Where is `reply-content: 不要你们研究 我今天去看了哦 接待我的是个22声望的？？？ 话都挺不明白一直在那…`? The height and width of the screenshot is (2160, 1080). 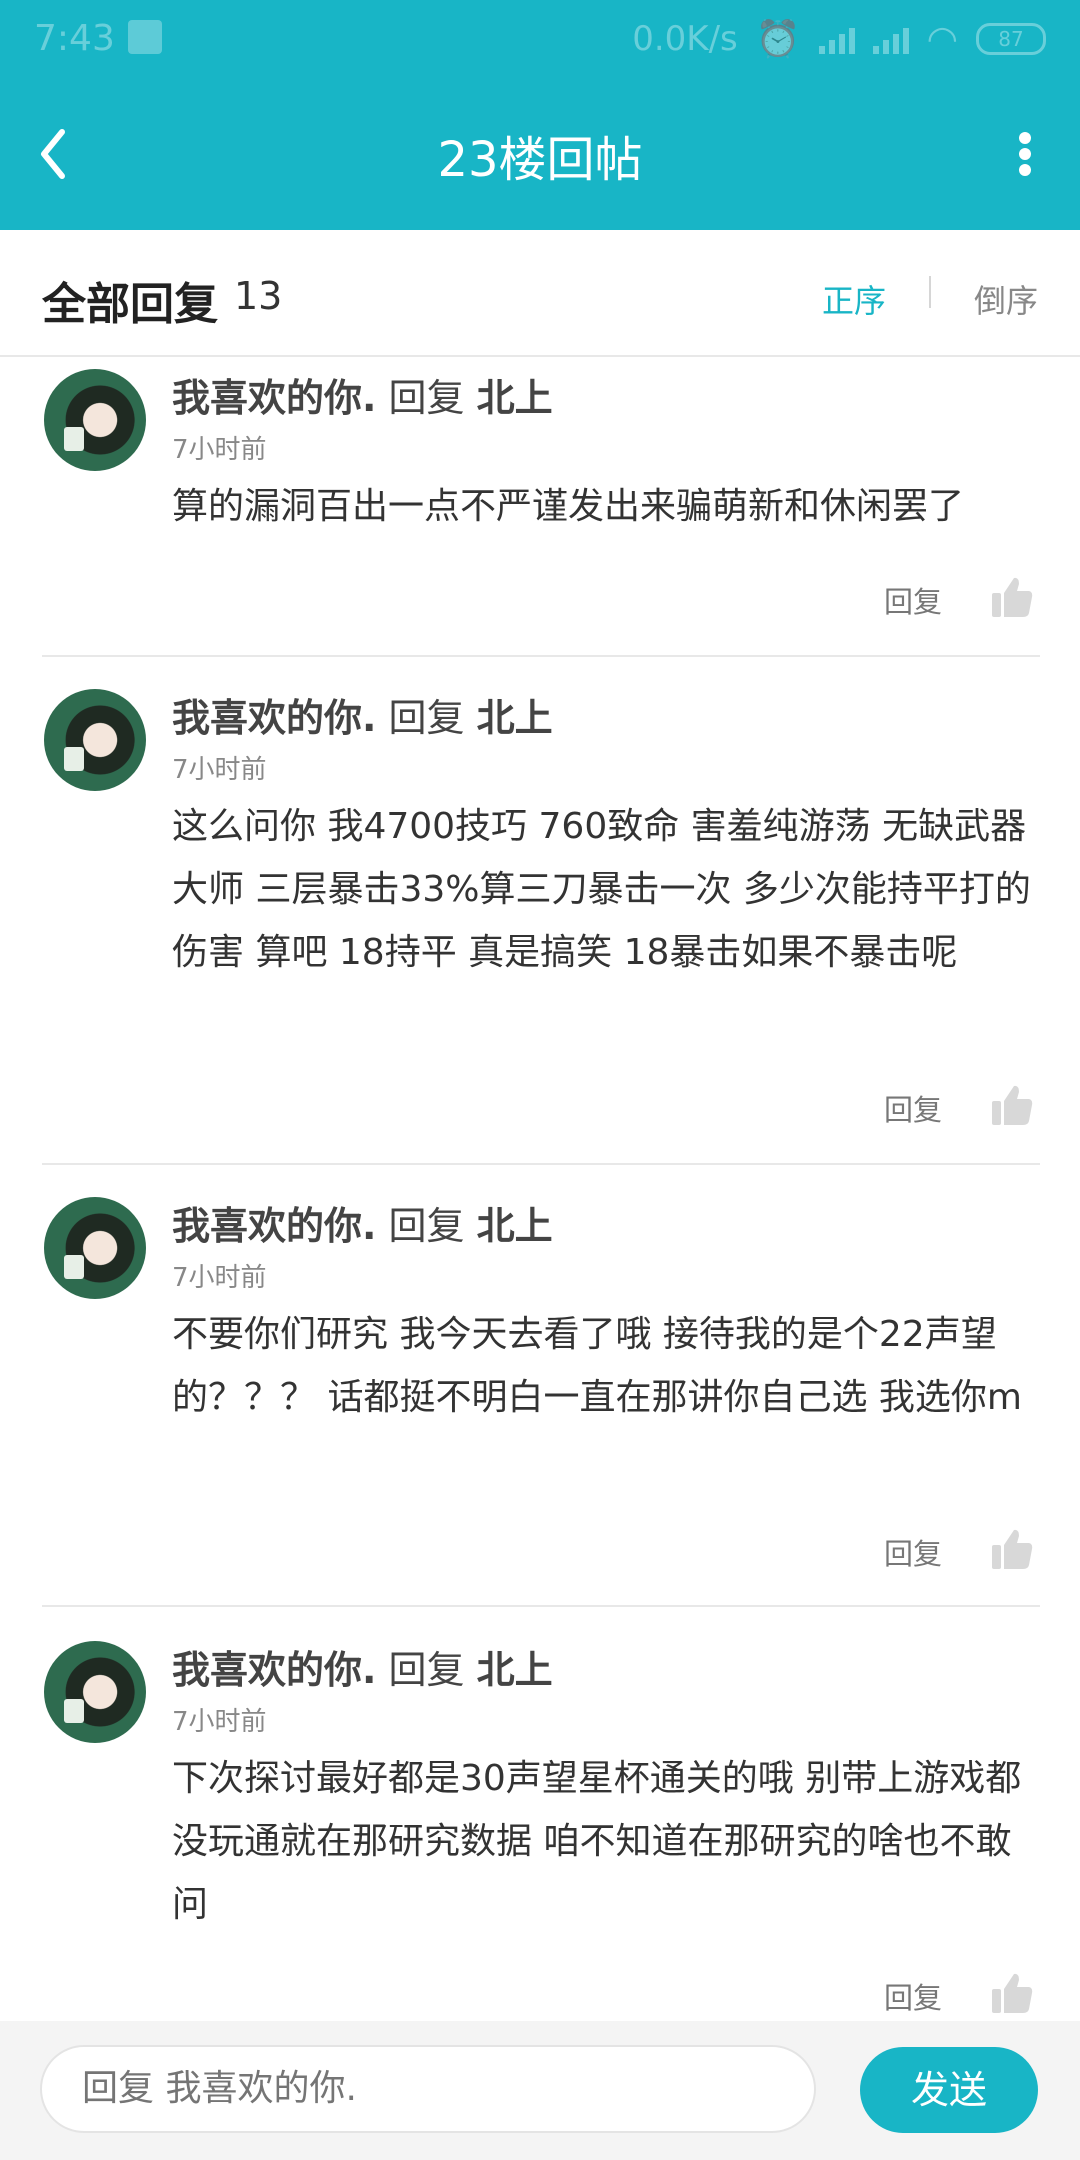 reply-content: 不要你们研究 我今天去看了哦 接待我的是个22声望的？？？ 话都挺不明白一直在那… is located at coordinates (597, 1366).